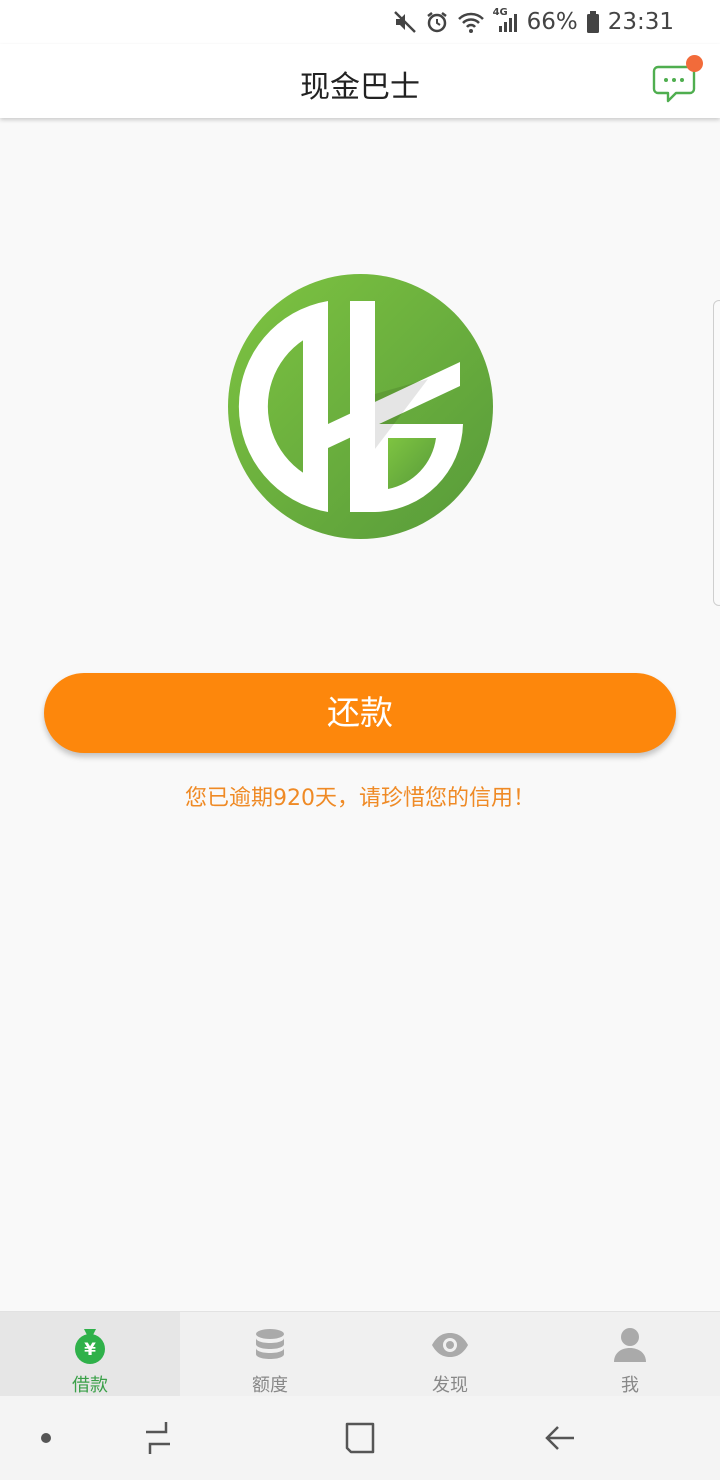 The image size is (720, 1480). I want to click on nav-item-quota: 额度, so click(270, 1354).